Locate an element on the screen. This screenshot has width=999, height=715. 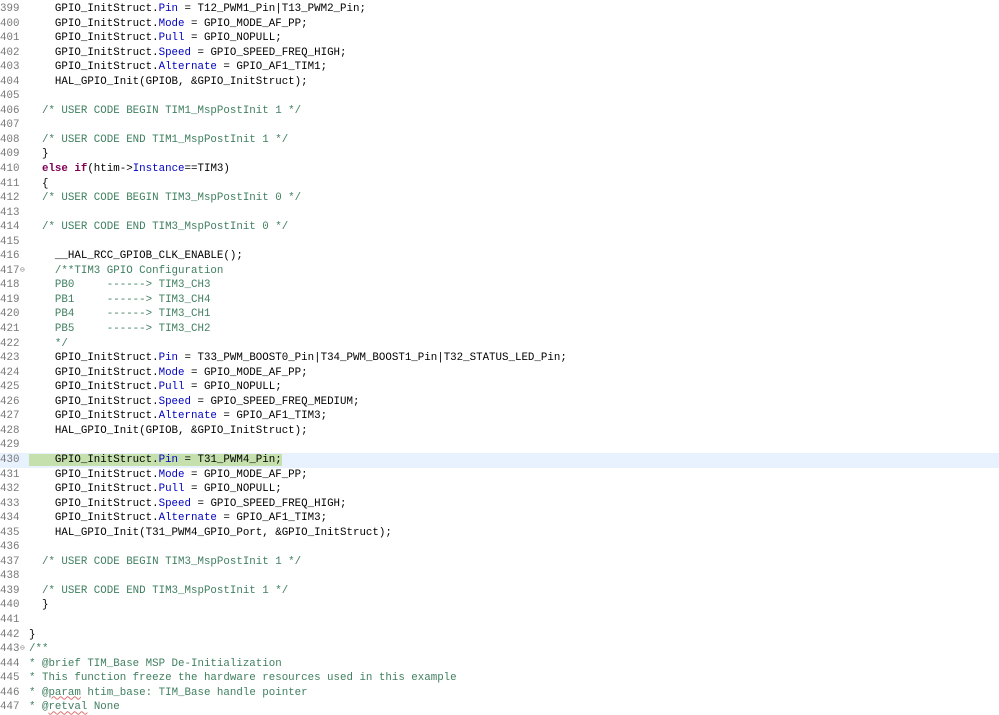
line-number: 415 is located at coordinates (10, 241).